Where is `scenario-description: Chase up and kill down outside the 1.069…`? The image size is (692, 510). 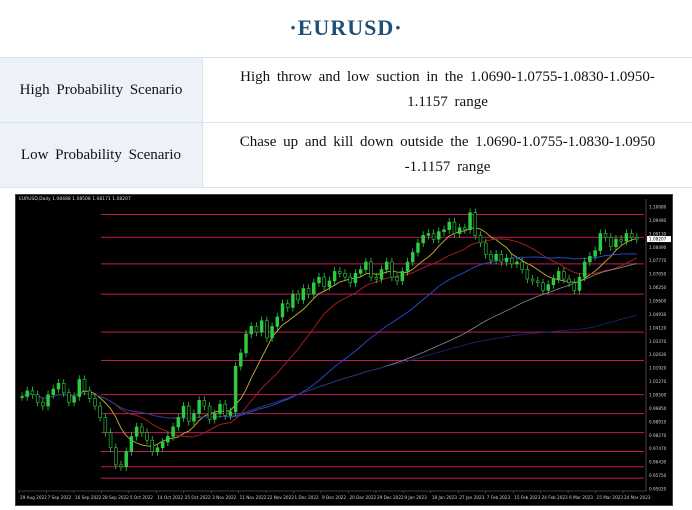
scenario-description: Chase up and kill down outside the 1.069… is located at coordinates (447, 155).